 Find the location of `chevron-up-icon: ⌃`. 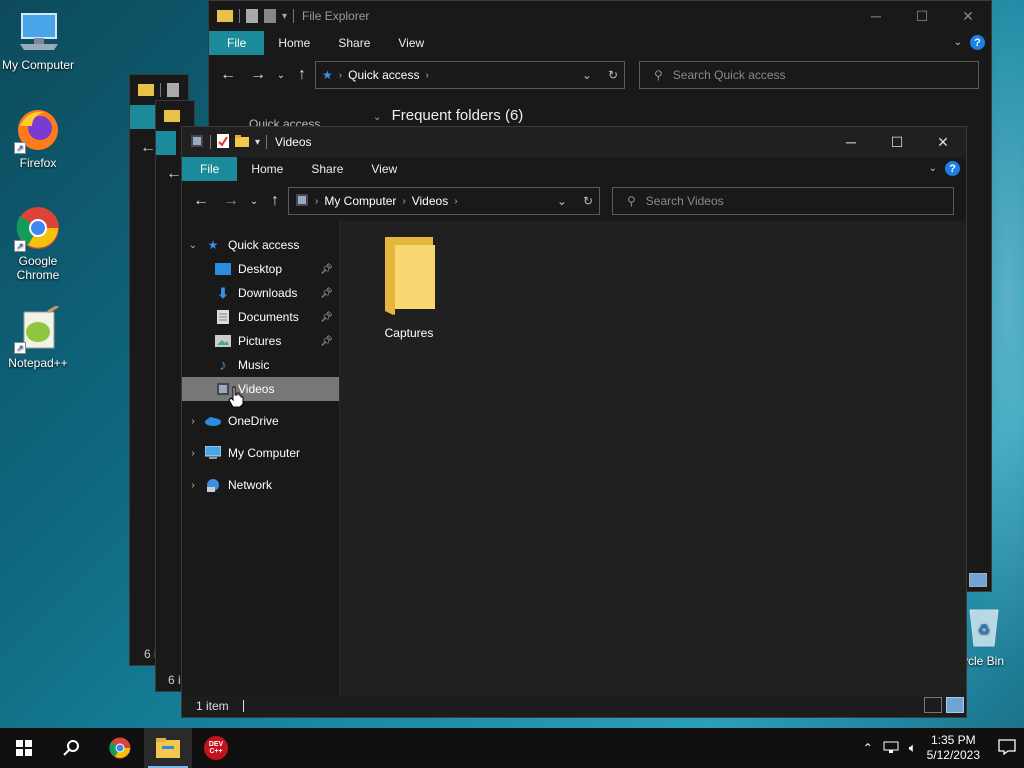

chevron-up-icon: ⌃ is located at coordinates (868, 748).